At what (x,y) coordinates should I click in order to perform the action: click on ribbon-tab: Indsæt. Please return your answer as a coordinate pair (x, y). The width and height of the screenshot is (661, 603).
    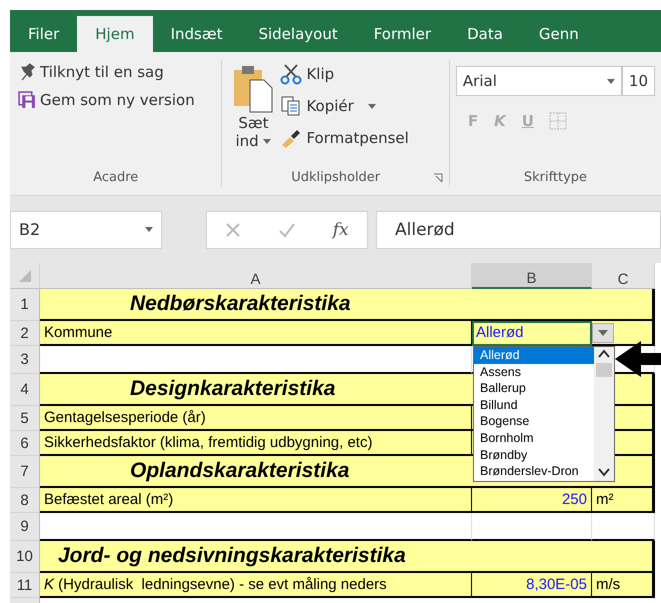
    Looking at the image, I should click on (196, 34).